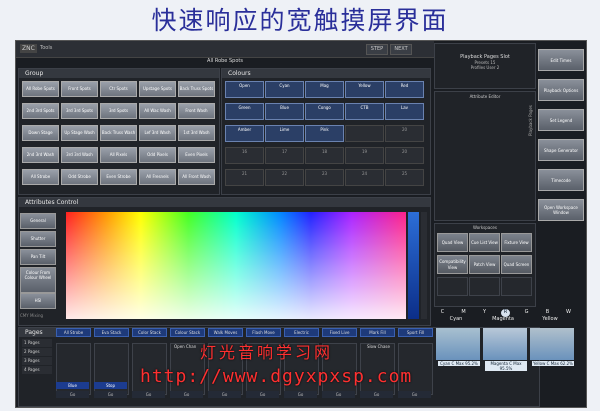 The image size is (600, 411). Describe the element at coordinates (324, 155) in the screenshot. I see `colour-button: 18` at that location.